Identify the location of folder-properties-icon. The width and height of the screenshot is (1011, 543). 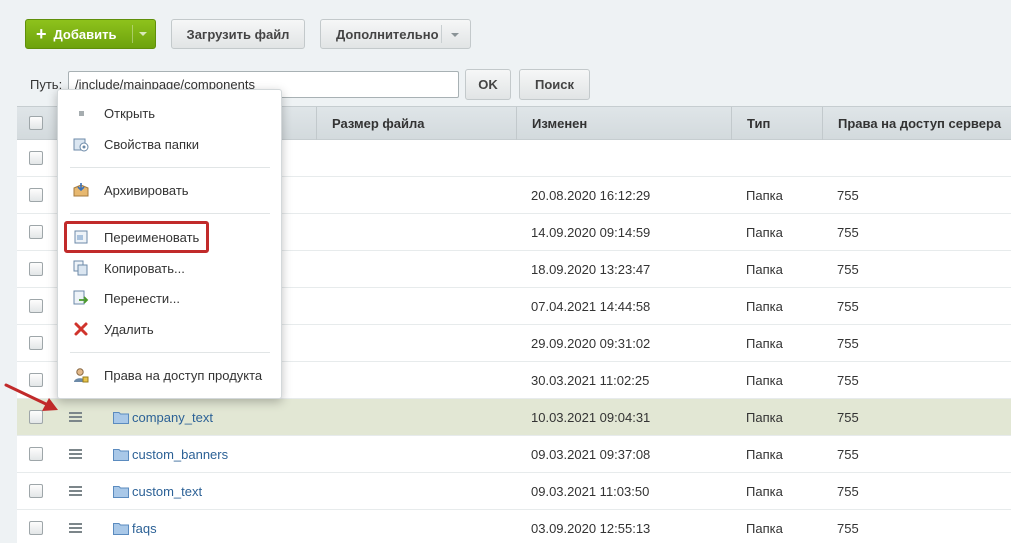
(81, 145).